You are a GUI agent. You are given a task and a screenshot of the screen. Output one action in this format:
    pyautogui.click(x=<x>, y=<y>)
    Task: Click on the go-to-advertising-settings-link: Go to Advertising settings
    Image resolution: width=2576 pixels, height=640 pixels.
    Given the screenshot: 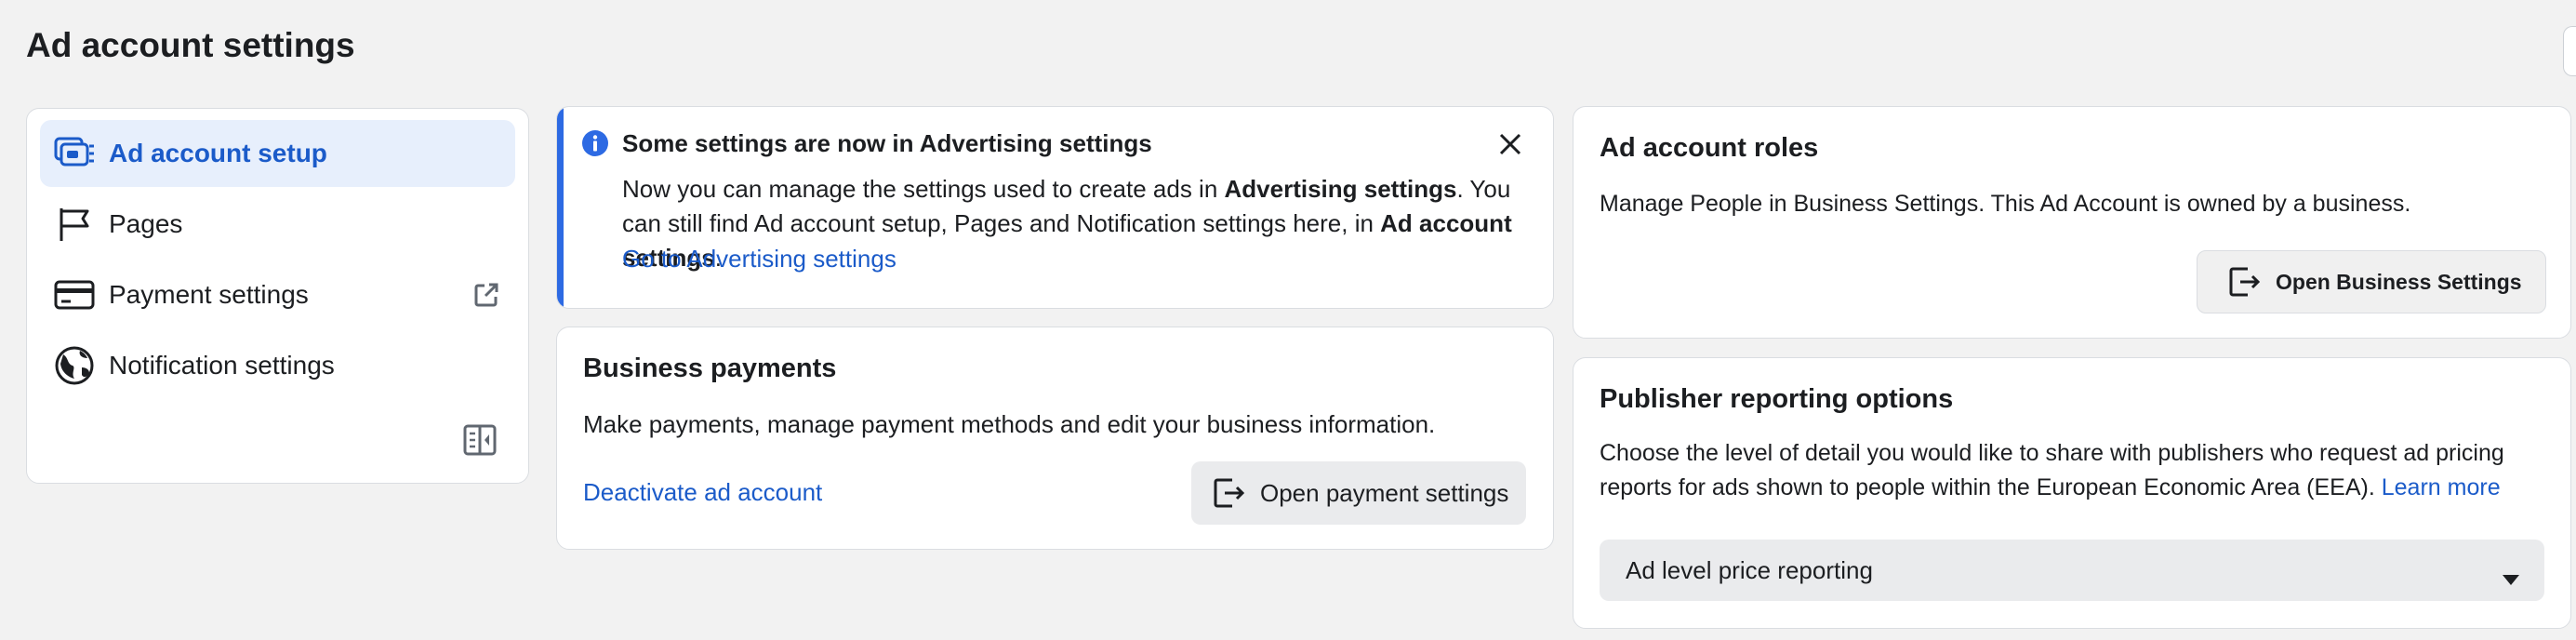 What is the action you would take?
    pyautogui.click(x=759, y=259)
    